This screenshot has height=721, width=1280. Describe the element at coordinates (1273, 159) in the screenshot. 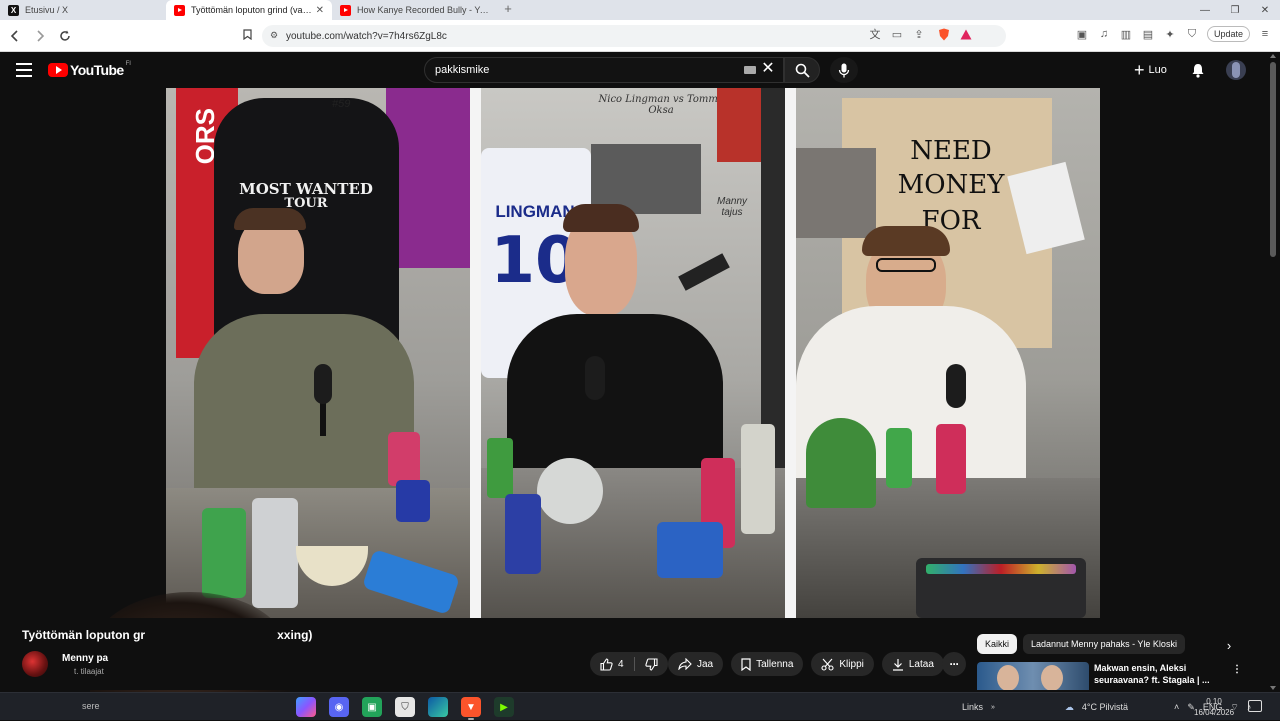

I see `scrollbar-thumb` at that location.